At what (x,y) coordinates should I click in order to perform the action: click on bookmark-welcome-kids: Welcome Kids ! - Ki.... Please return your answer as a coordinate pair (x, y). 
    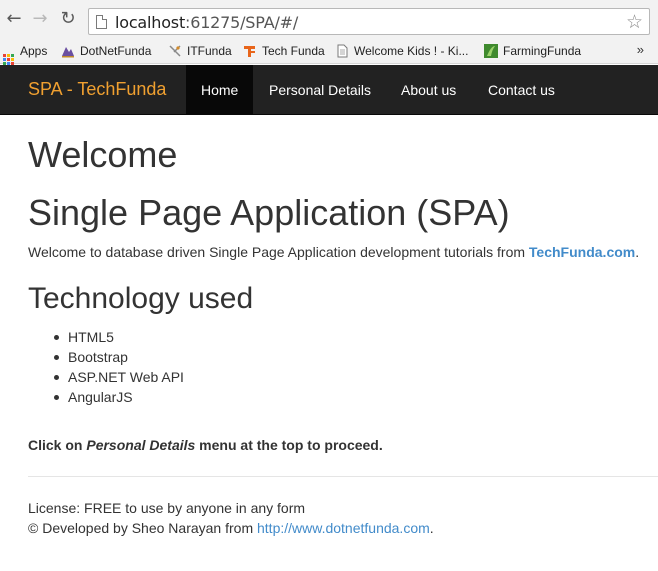
    Looking at the image, I should click on (401, 51).